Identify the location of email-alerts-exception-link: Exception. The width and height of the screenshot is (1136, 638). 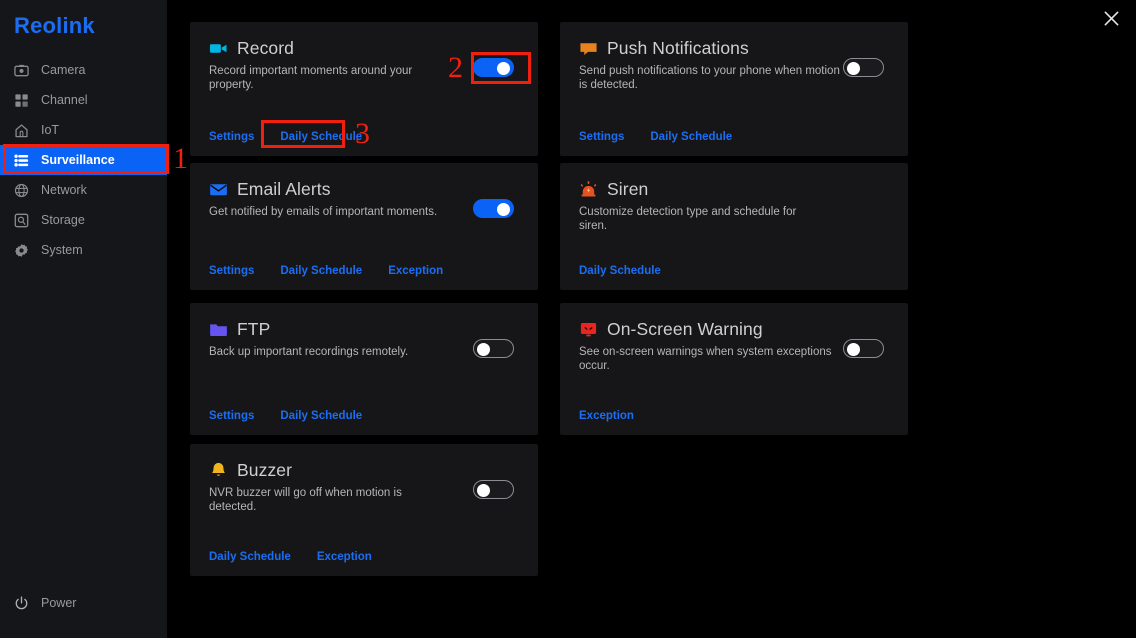
(415, 271).